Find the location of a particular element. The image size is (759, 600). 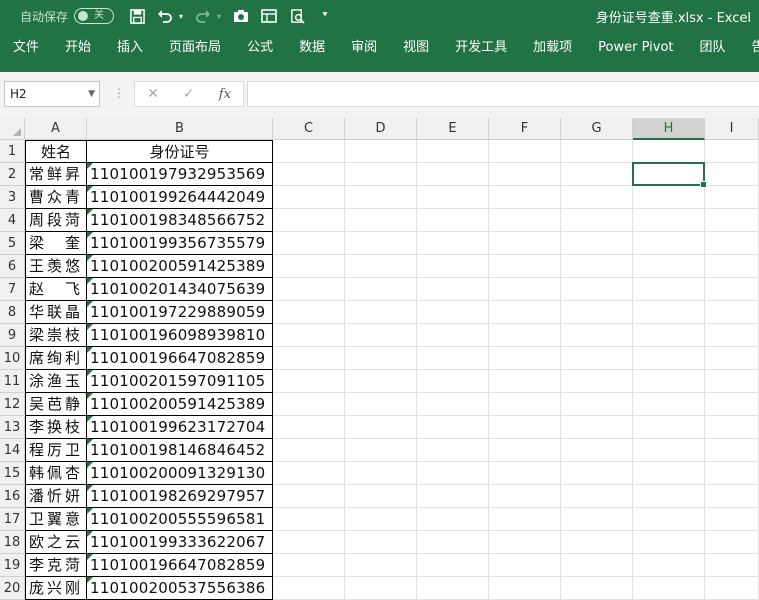

name-cell: 梁 奎 is located at coordinates (56, 243).